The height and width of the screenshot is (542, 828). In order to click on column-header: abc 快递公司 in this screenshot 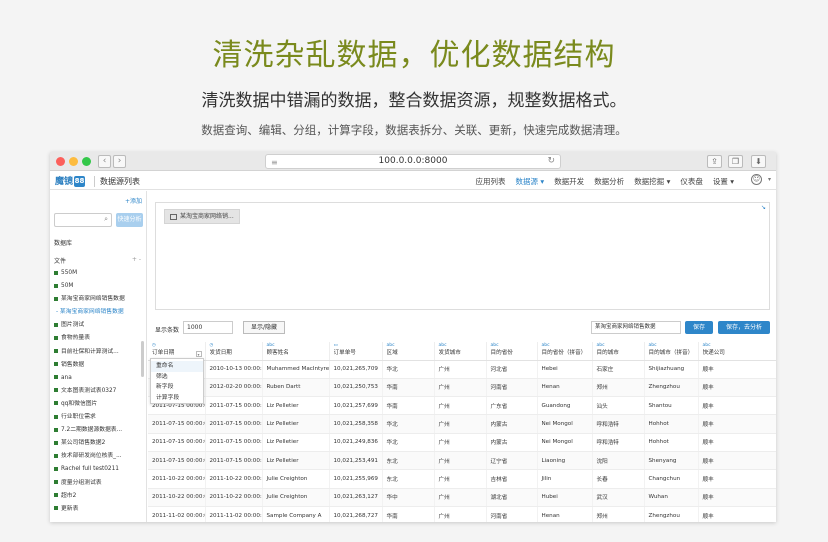, I will do `click(737, 351)`.